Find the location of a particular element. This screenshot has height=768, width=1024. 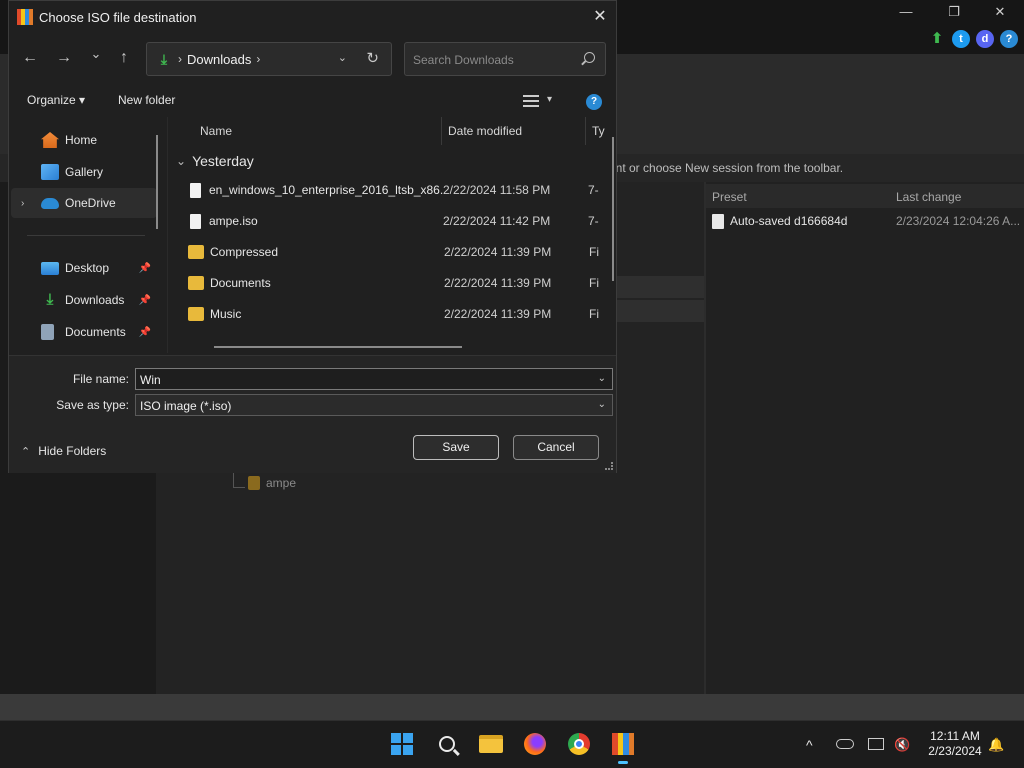

active-app-button is located at coordinates (623, 746).